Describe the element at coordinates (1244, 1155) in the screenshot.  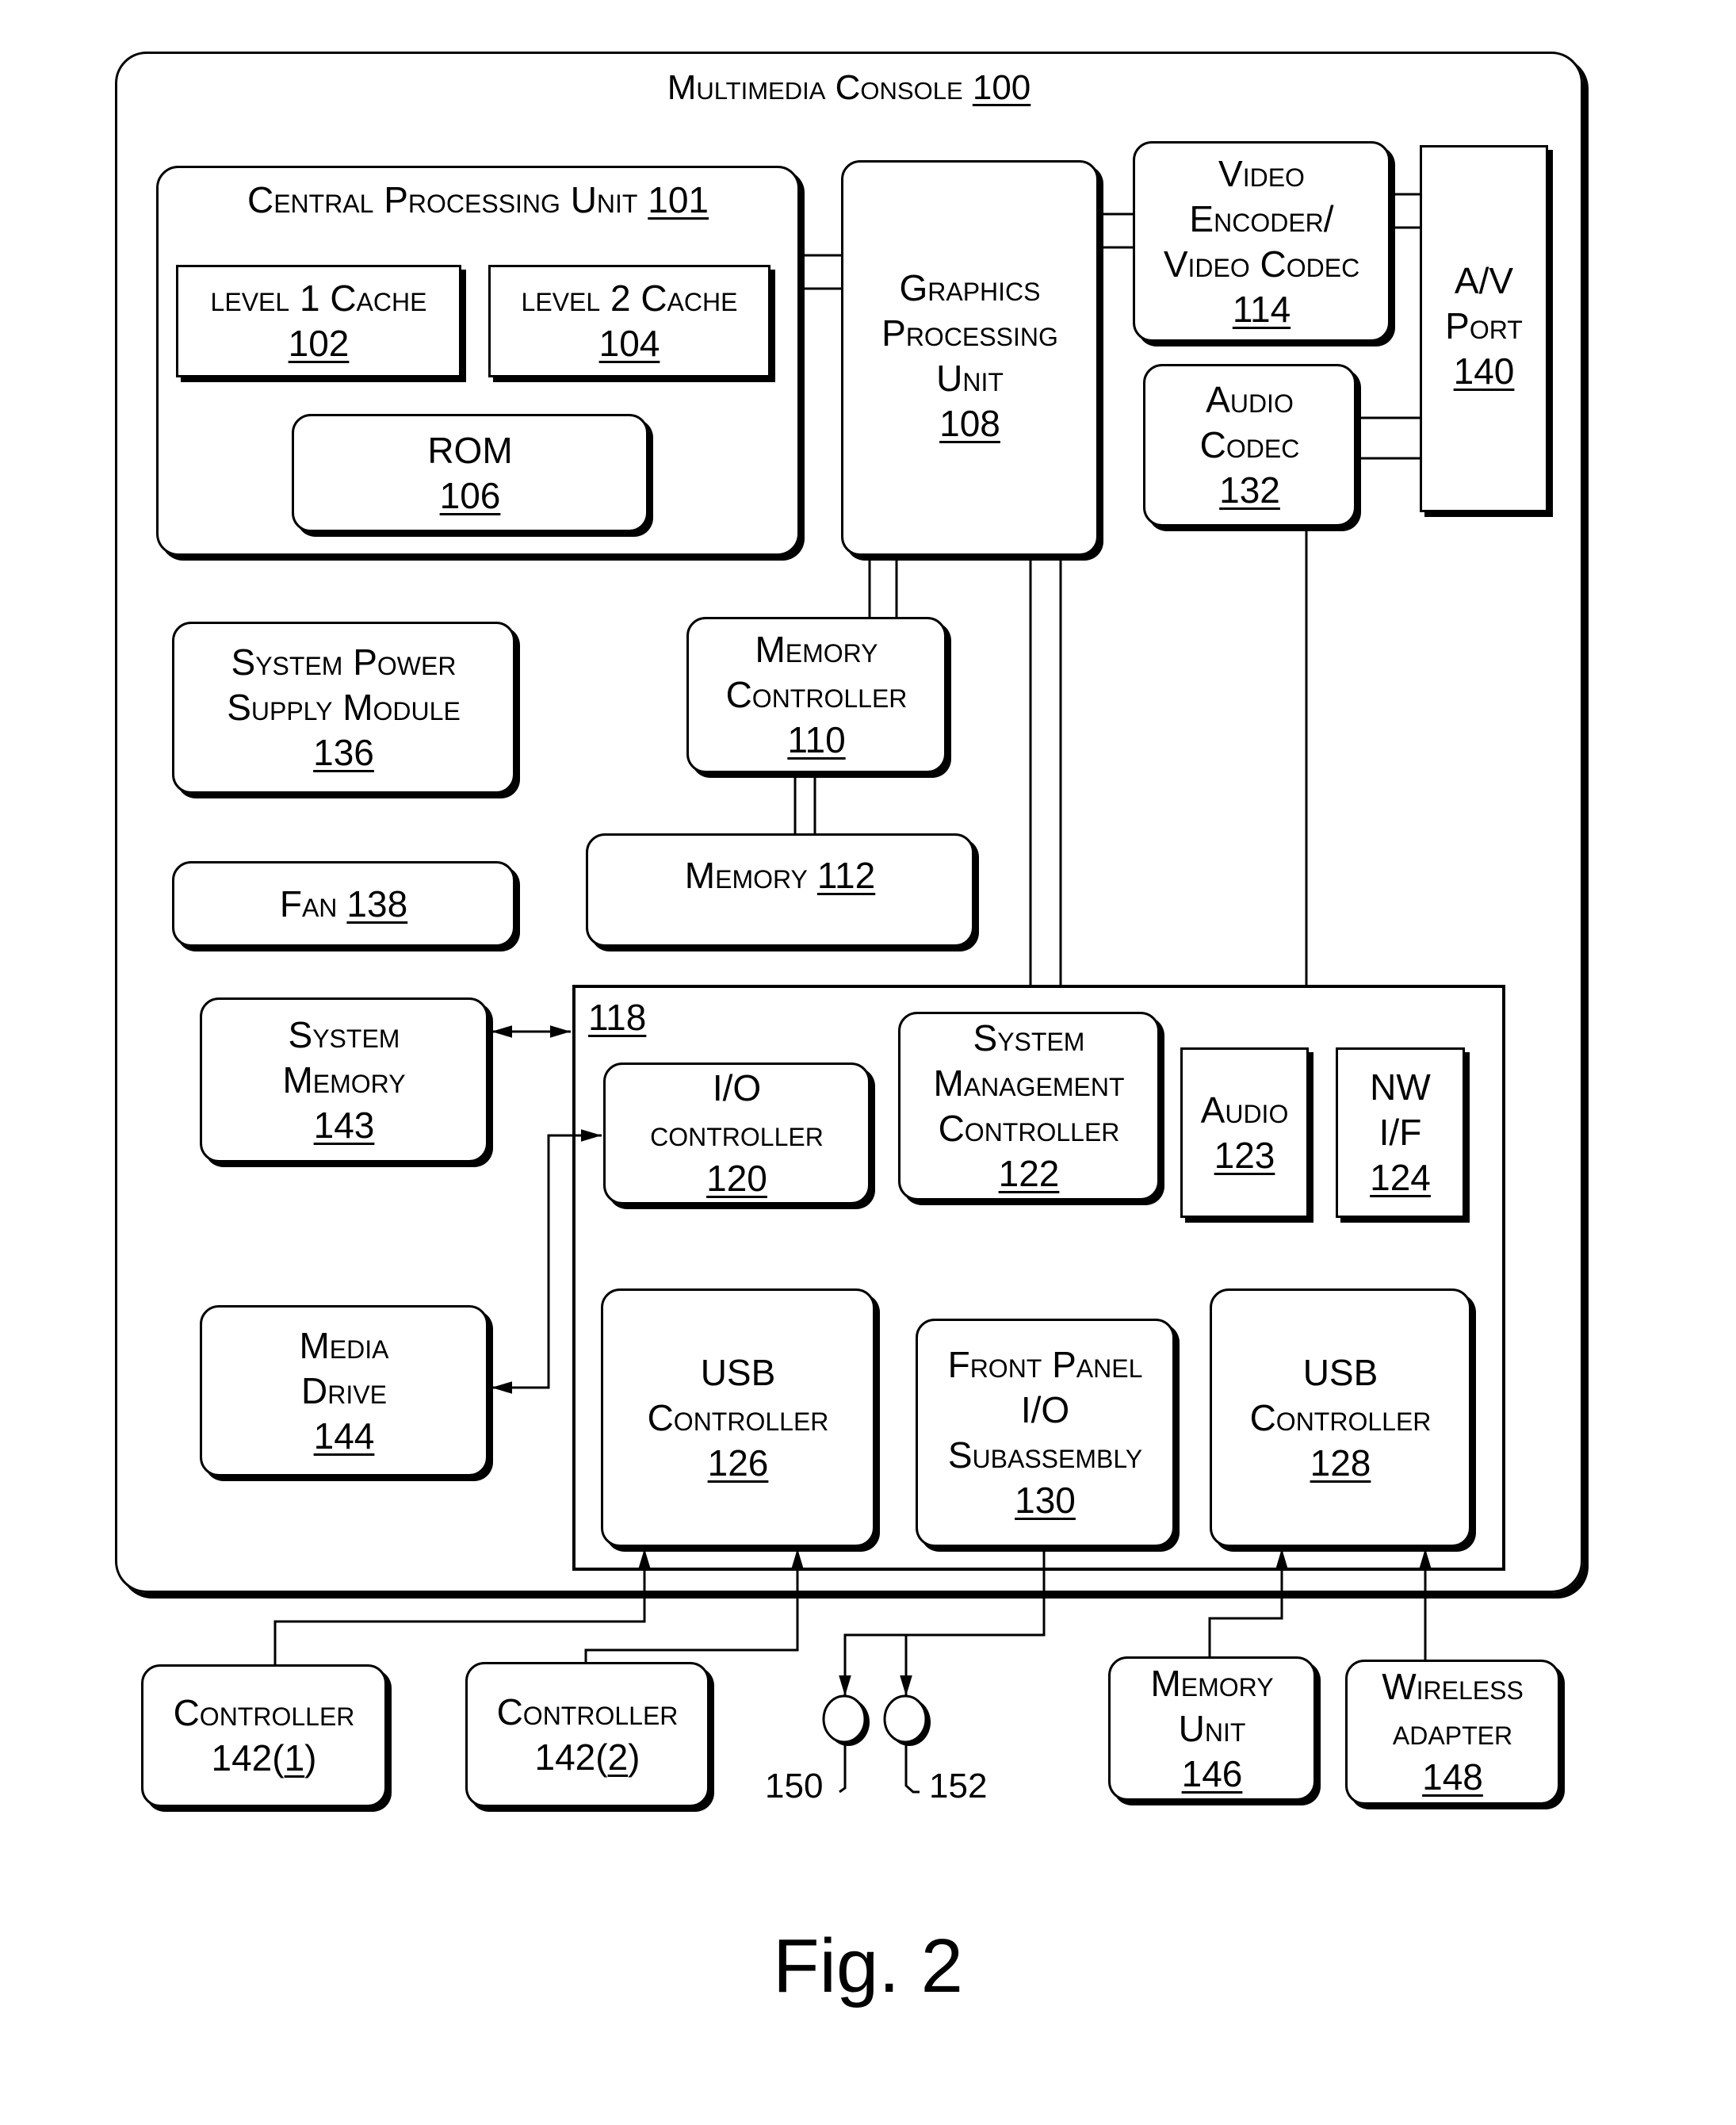
I see `audio-ref: 123` at that location.